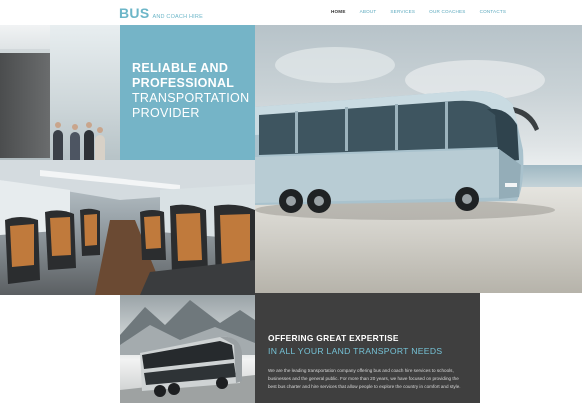 Image resolution: width=582 pixels, height=403 pixels. What do you see at coordinates (191, 98) in the screenshot?
I see `hero-line-3: TRANSPORTATION` at bounding box center [191, 98].